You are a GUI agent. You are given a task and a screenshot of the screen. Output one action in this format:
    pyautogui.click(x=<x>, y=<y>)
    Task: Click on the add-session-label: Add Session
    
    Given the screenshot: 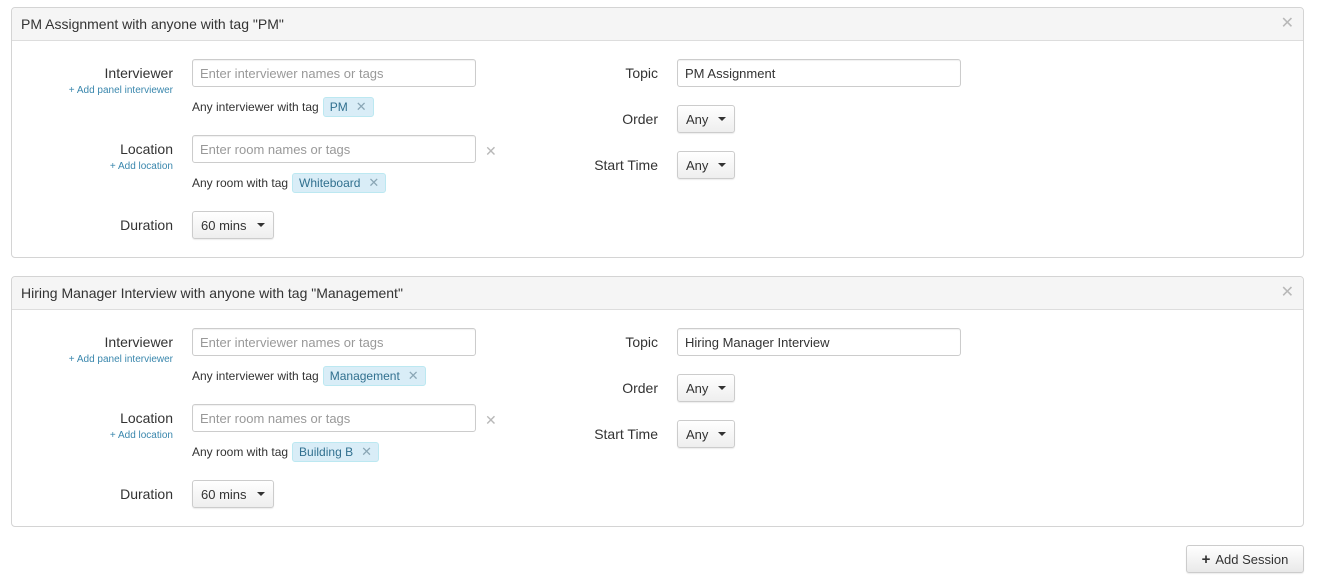 What is the action you would take?
    pyautogui.click(x=1252, y=559)
    